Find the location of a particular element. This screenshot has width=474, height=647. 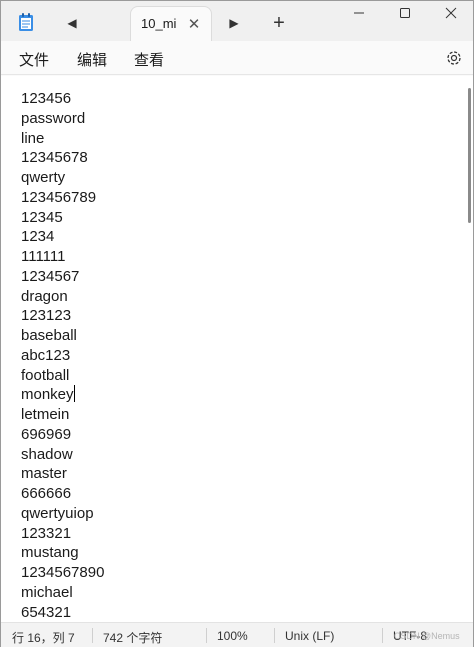

status-char-count: 742 个字符 is located at coordinates (133, 638).